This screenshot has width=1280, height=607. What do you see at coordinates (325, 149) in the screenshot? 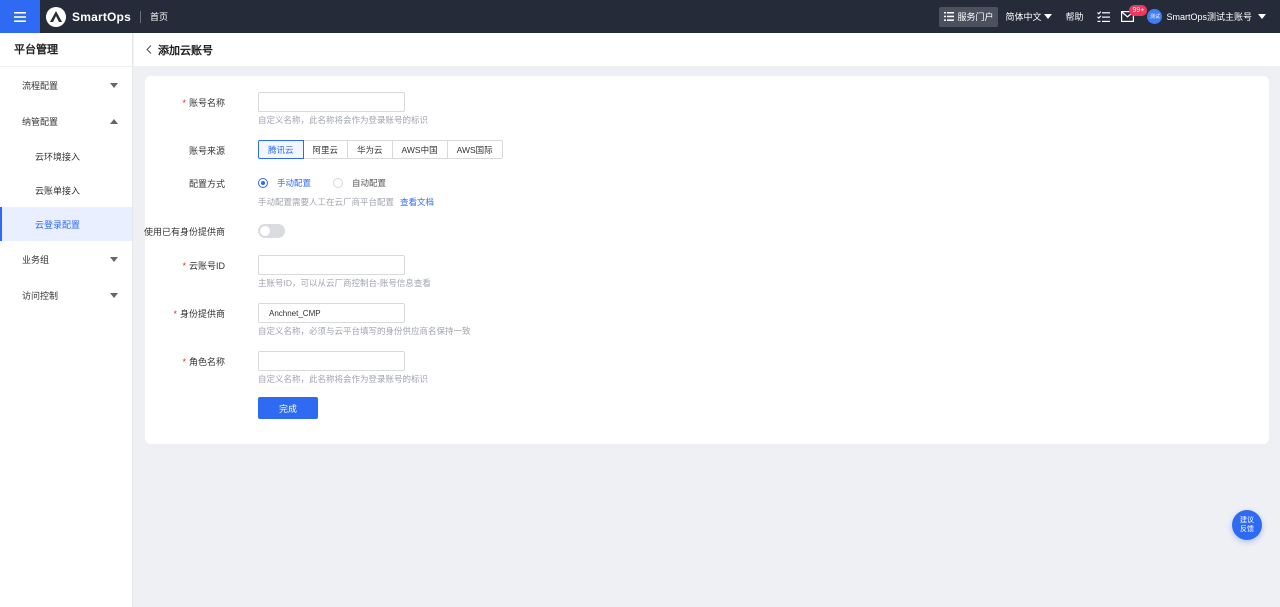
I see `source-option-aliyun: 阿里云` at bounding box center [325, 149].